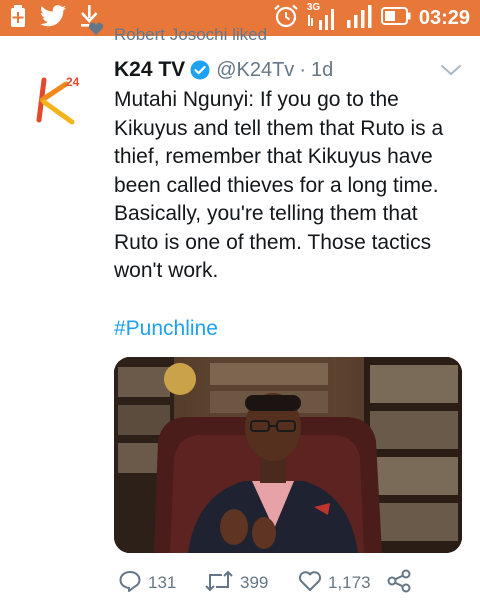  What do you see at coordinates (349, 582) in the screenshot?
I see `like-count: 1,173` at bounding box center [349, 582].